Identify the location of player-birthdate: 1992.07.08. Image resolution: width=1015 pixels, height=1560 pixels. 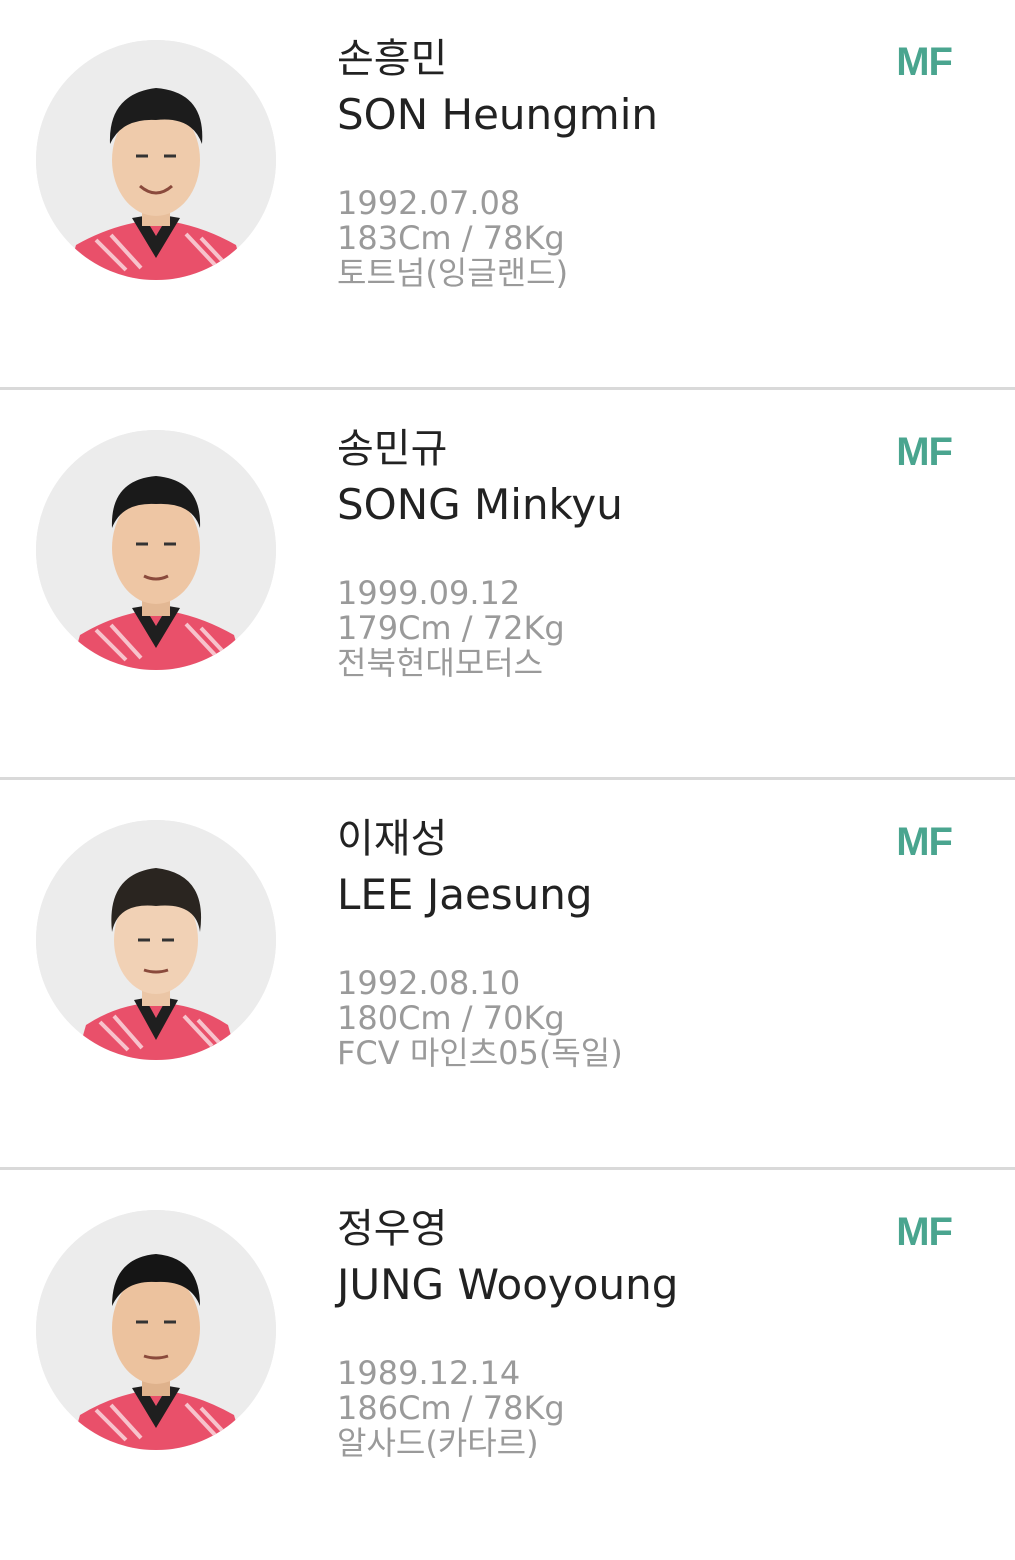
(429, 203).